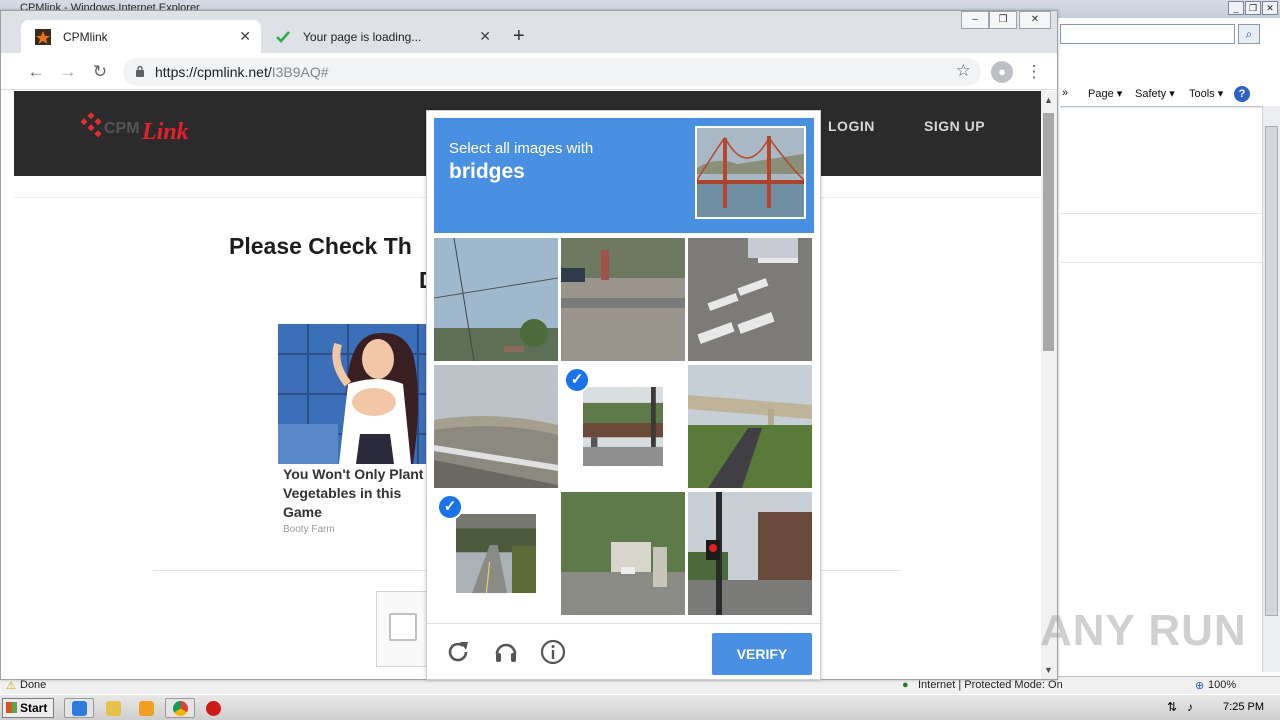  I want to click on address-bar: https://cpmlink.net/I3B9AQ# ☆, so click(552, 72).